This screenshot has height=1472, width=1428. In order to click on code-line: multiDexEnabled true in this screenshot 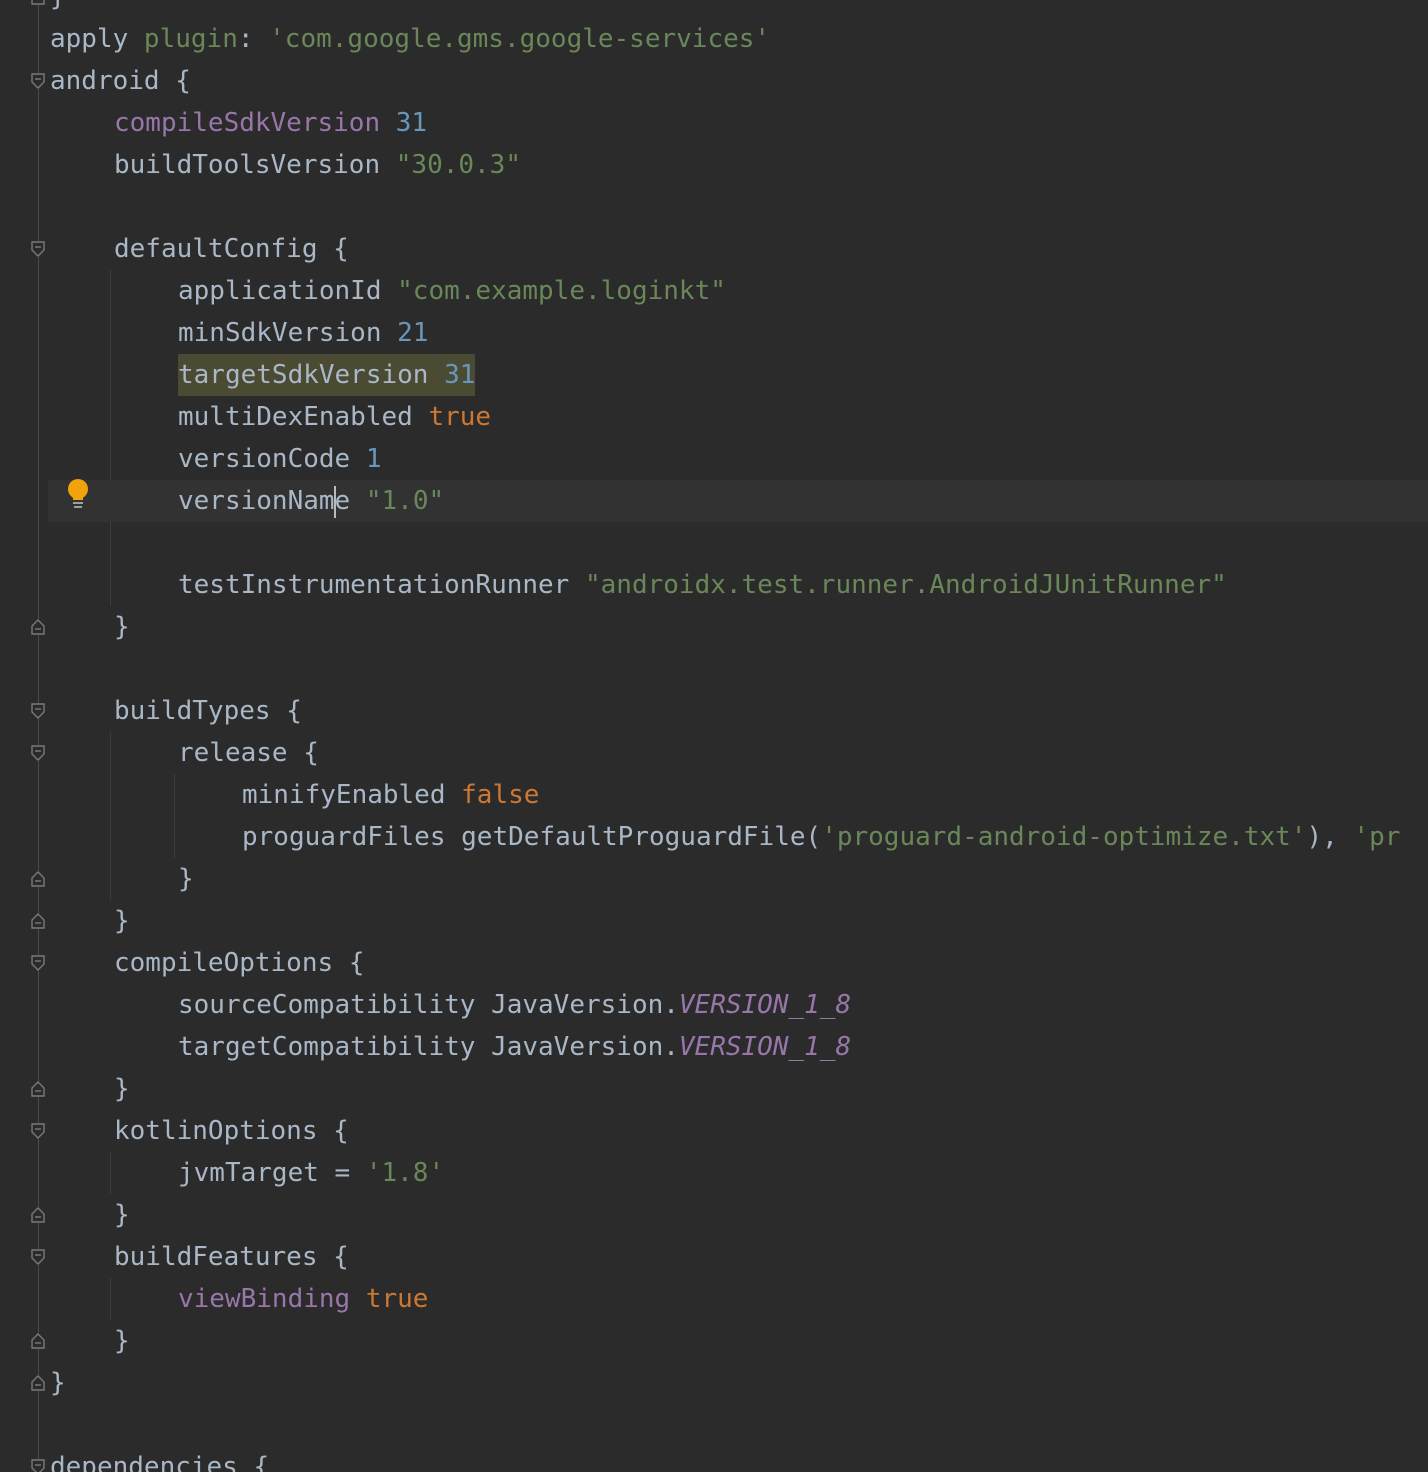, I will do `click(714, 417)`.